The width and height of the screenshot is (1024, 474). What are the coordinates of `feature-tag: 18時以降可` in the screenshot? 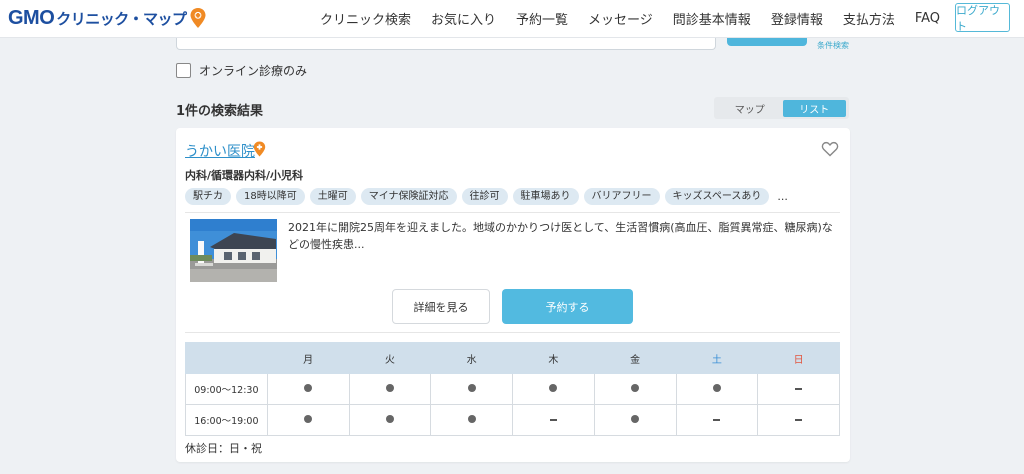 It's located at (270, 196).